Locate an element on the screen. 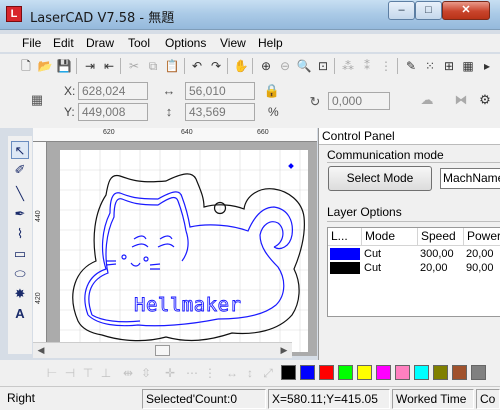  select-pointer-icon: ↖ is located at coordinates (20, 150).